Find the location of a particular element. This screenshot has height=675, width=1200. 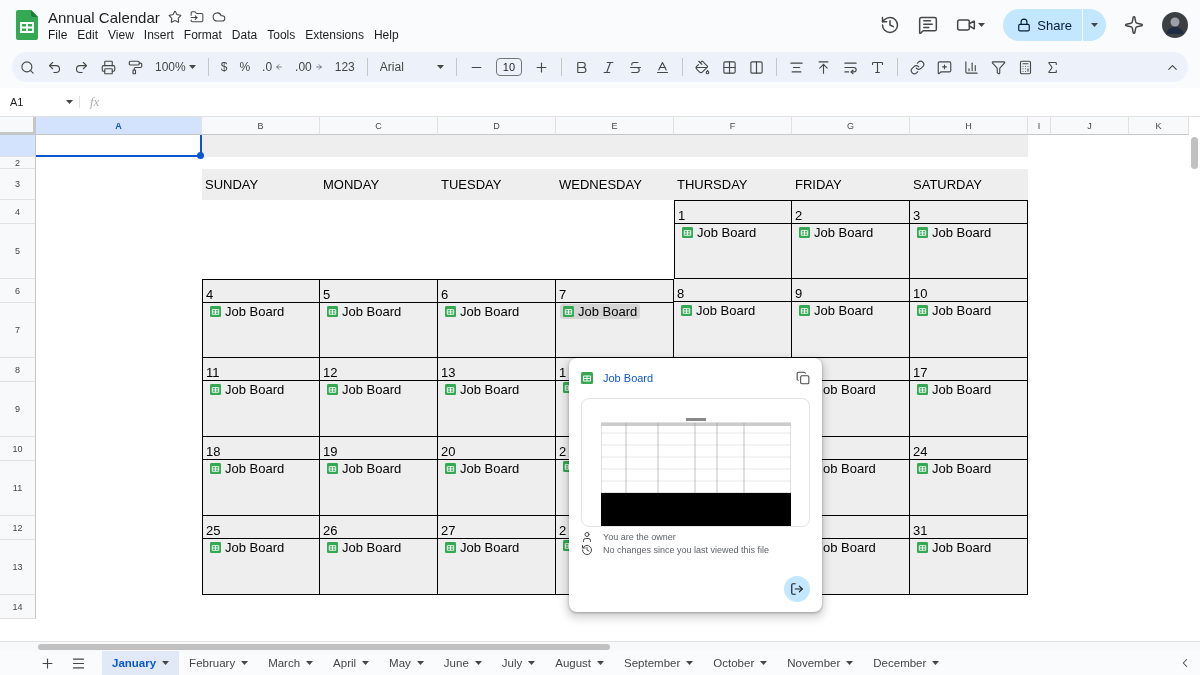

menu-item: Edit is located at coordinates (91, 34).